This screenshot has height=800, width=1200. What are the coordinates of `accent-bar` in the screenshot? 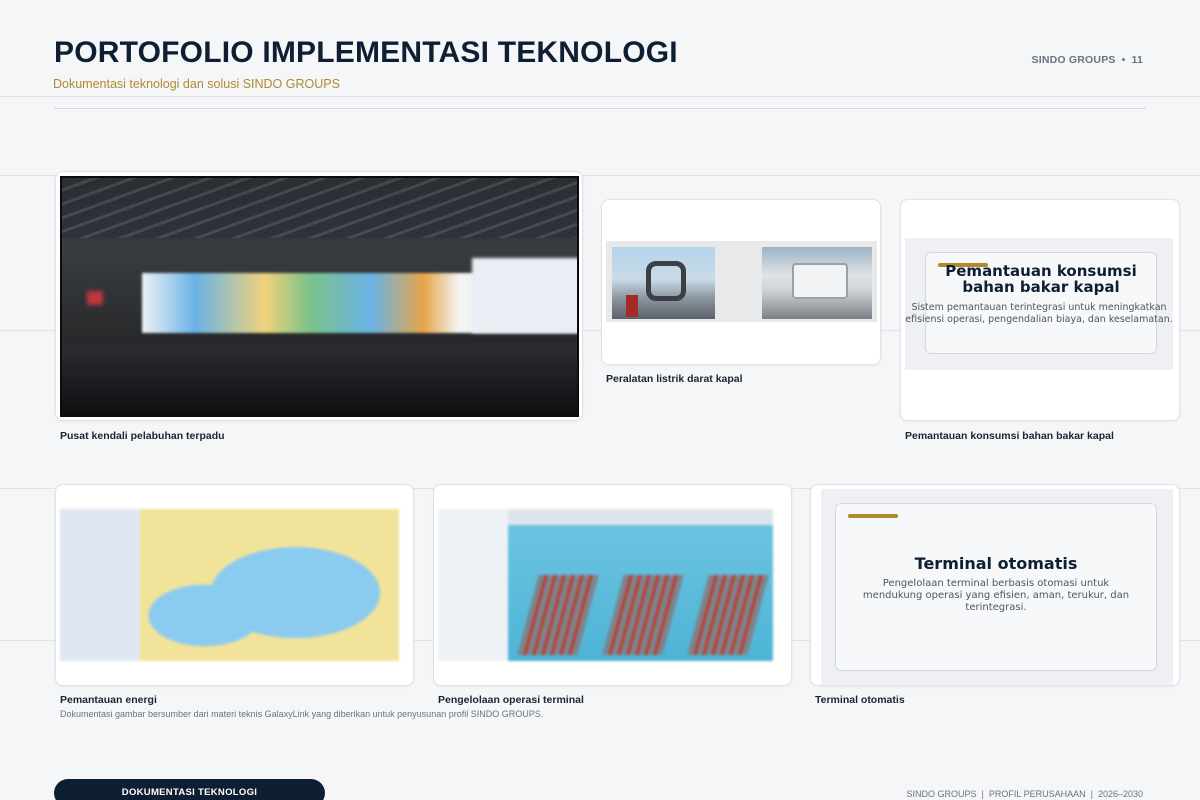 It's located at (873, 516).